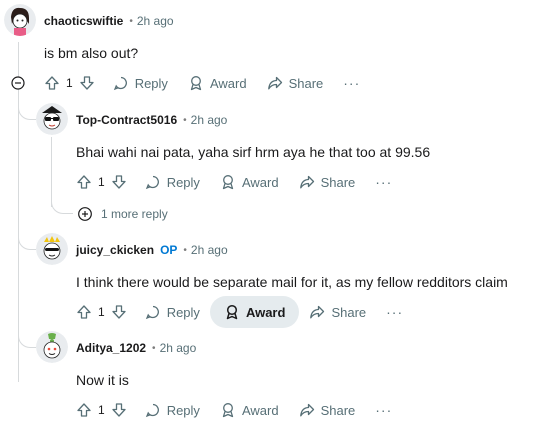 This screenshot has width=552, height=438. I want to click on op-badge: OP, so click(169, 250).